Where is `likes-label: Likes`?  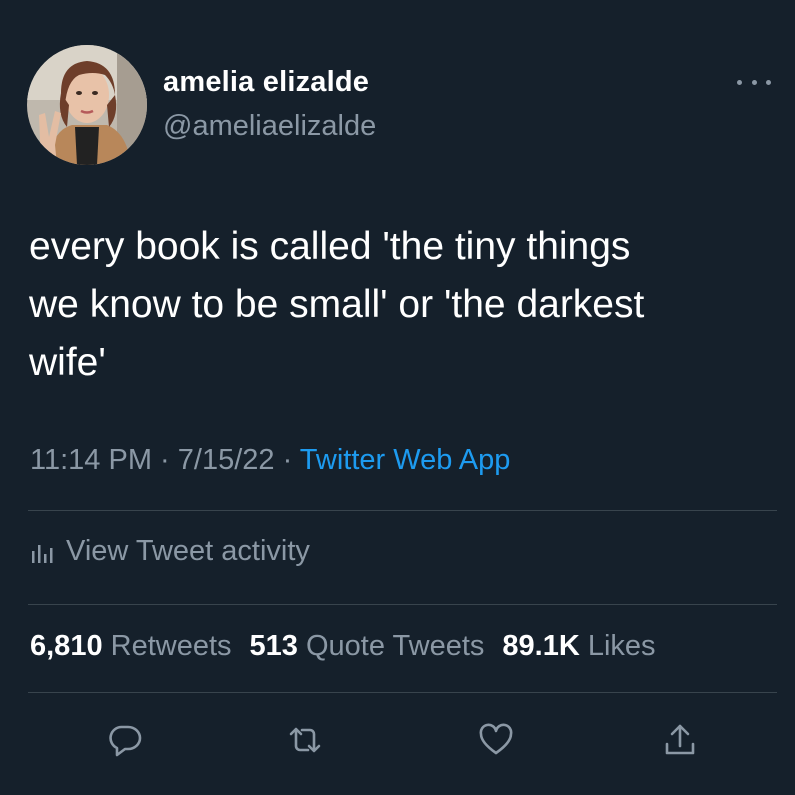 likes-label: Likes is located at coordinates (621, 646).